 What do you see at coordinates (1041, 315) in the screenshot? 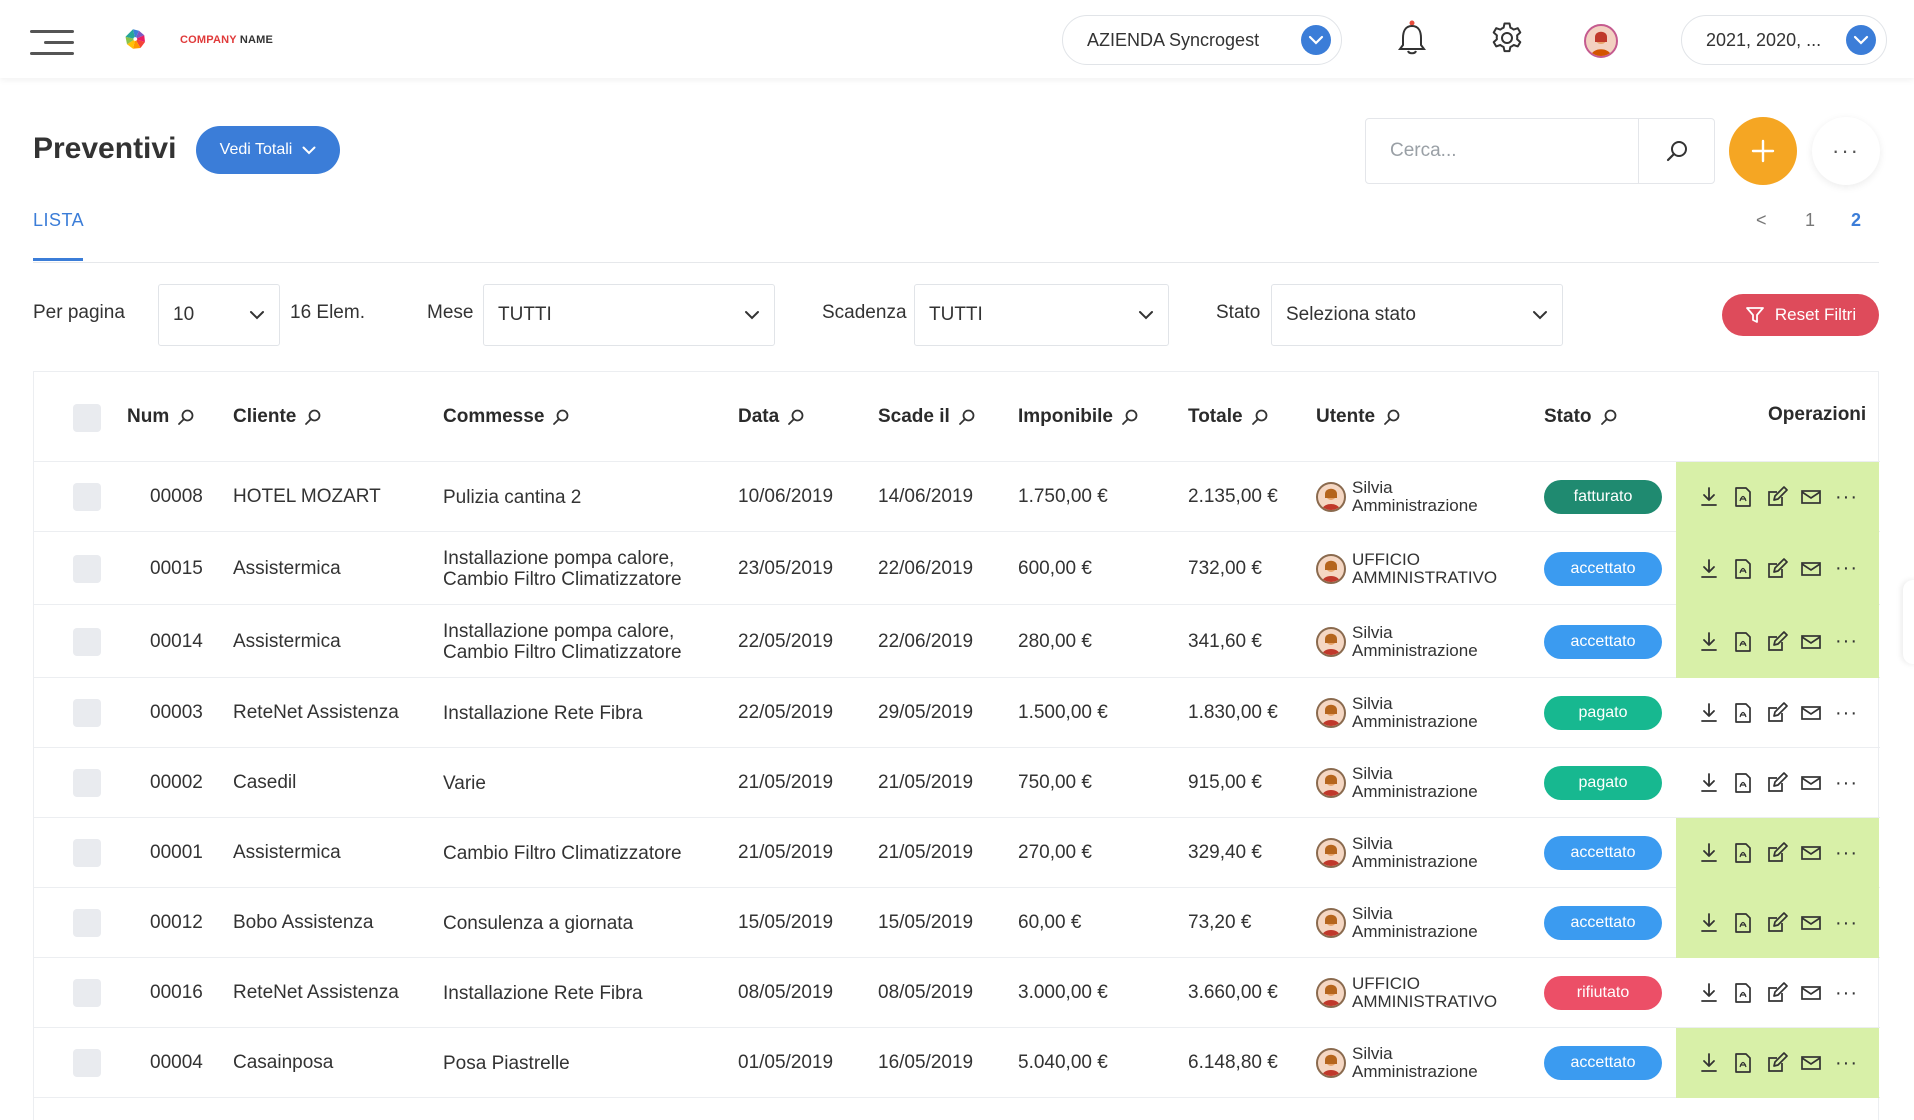
I see `due-select: TUTTI` at bounding box center [1041, 315].